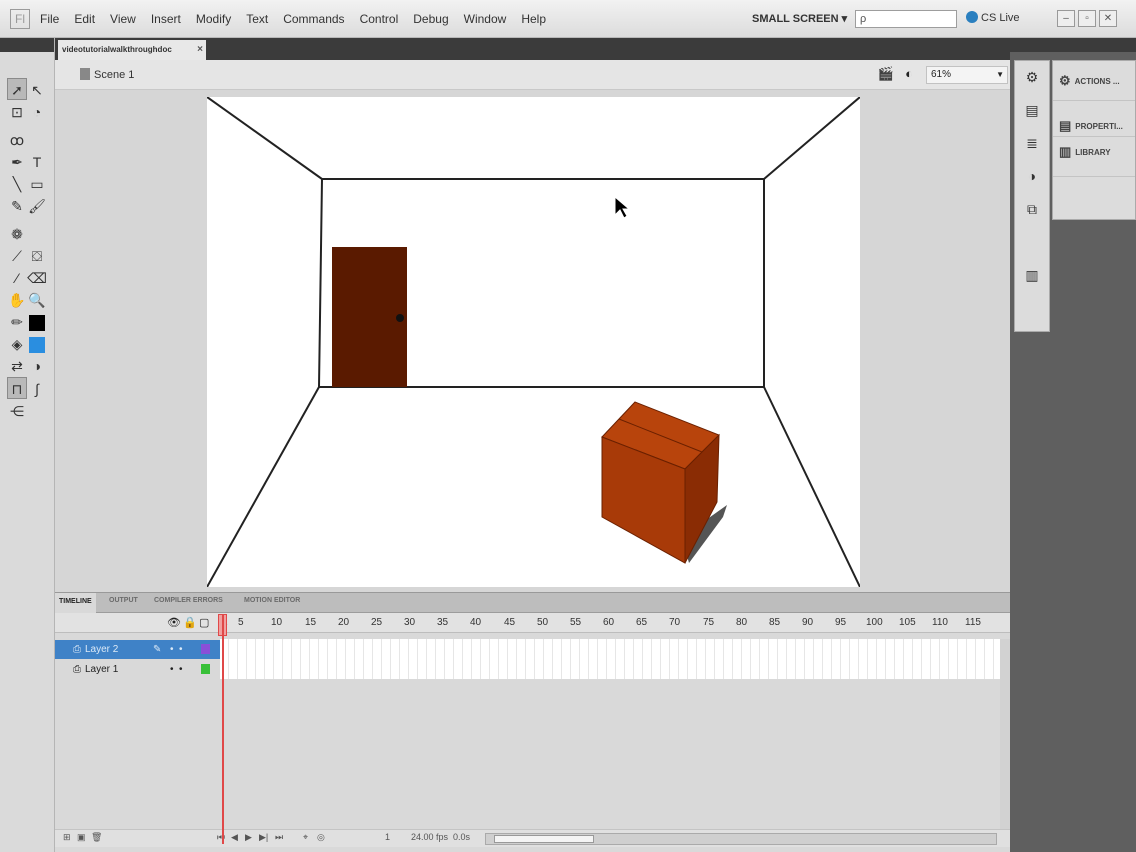  I want to click on ruler-tick: 90, so click(808, 622).